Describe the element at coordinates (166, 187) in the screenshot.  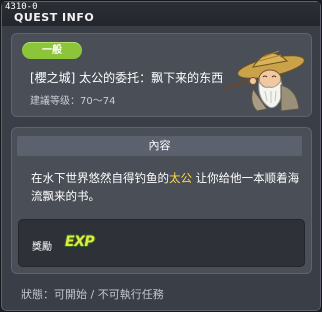
I see `quest-description: 在水下世界悠然自得钓鱼的太公 让你给他一本顺着海流飘来的书。` at that location.